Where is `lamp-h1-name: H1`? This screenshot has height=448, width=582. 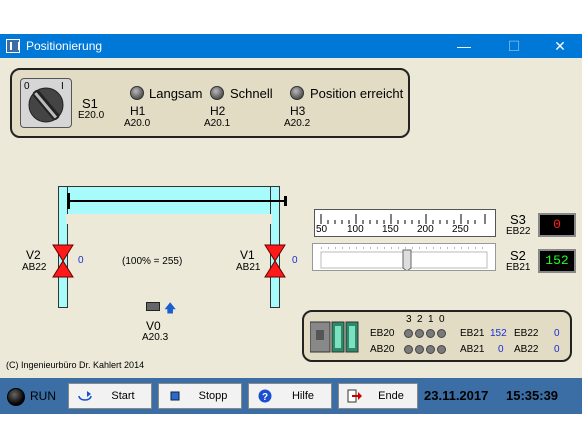 lamp-h1-name: H1 is located at coordinates (138, 111).